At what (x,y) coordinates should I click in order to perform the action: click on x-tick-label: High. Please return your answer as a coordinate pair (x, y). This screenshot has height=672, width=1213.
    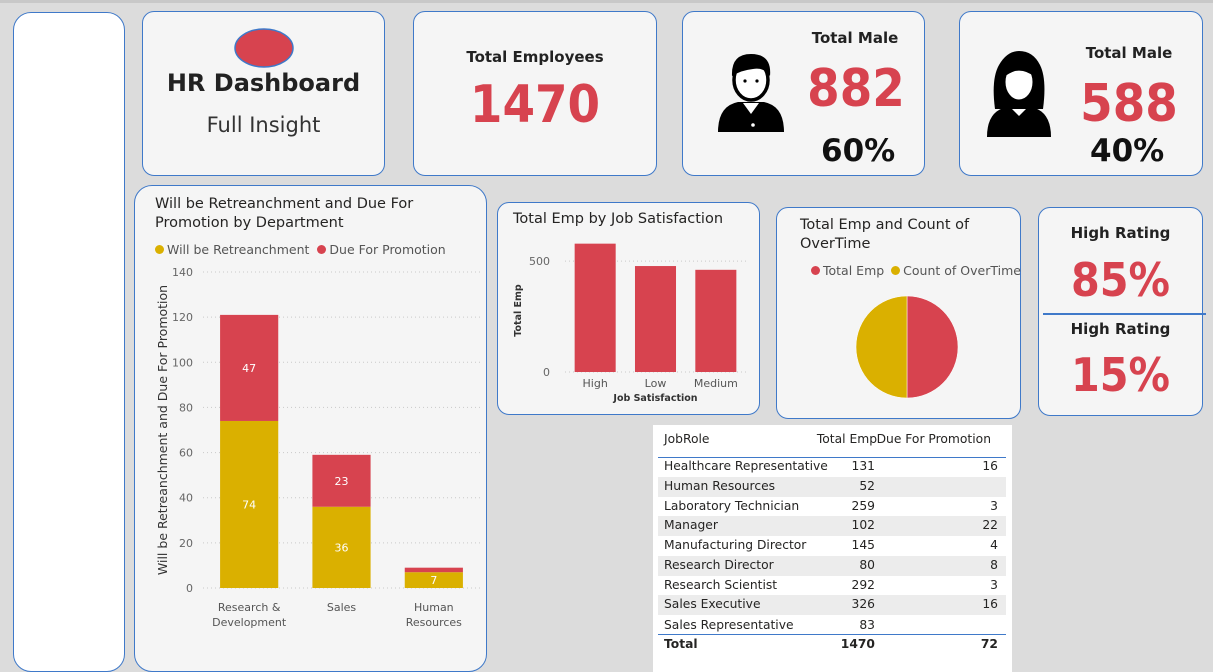
    Looking at the image, I should click on (595, 383).